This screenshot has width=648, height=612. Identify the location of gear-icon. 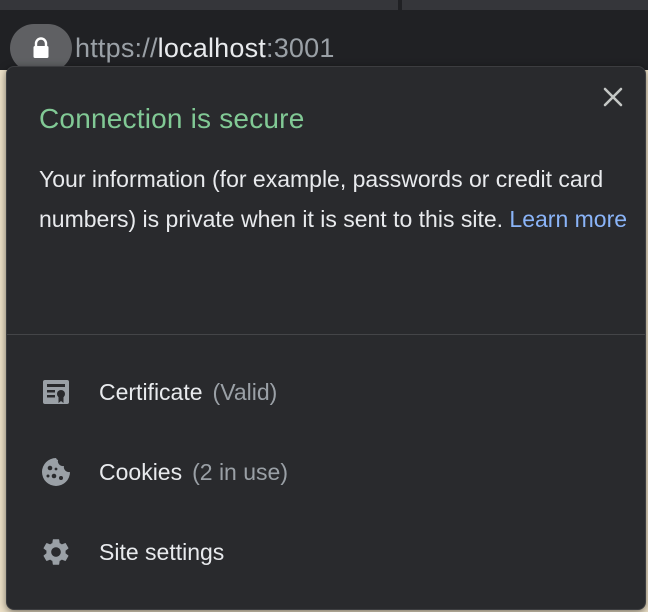
(56, 552).